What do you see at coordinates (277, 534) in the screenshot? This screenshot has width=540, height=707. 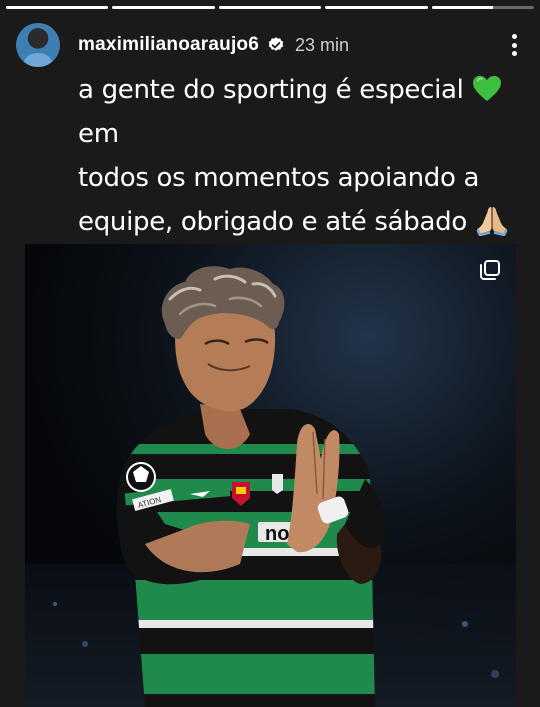 I see `jersey-sponsor: no` at bounding box center [277, 534].